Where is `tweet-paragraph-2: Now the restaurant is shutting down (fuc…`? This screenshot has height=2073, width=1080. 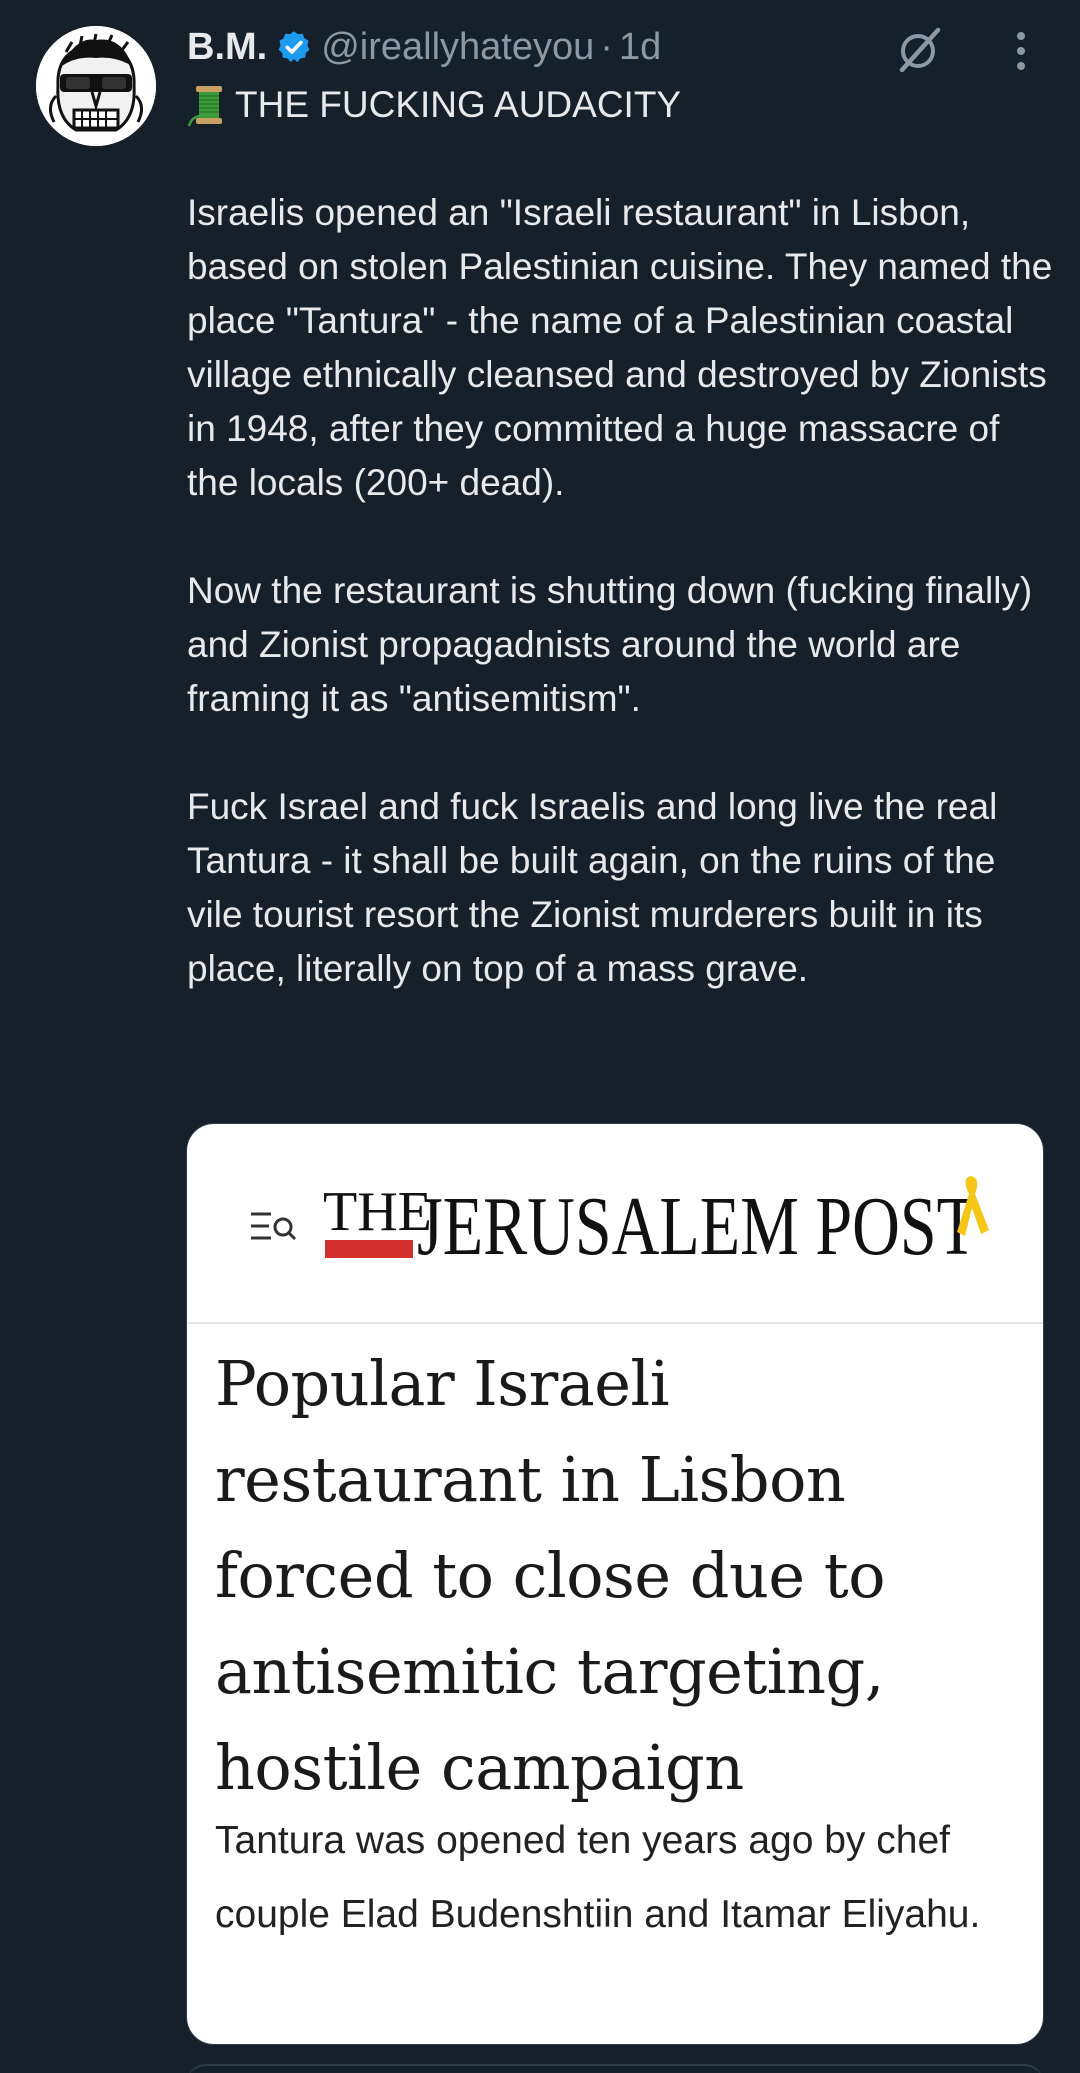
tweet-paragraph-2: Now the restaurant is shutting down (fuc… is located at coordinates (610, 644).